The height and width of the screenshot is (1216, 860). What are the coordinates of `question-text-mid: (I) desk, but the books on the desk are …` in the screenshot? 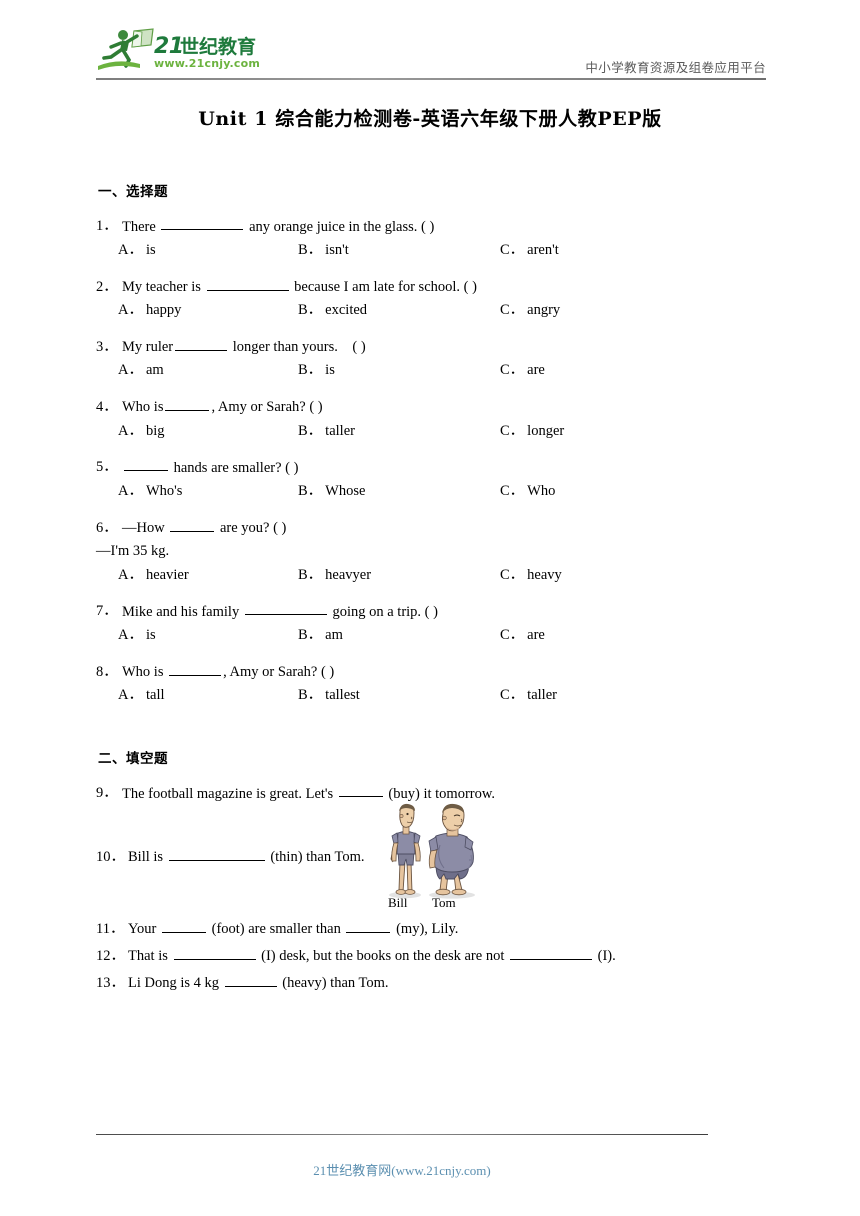 It's located at (382, 955).